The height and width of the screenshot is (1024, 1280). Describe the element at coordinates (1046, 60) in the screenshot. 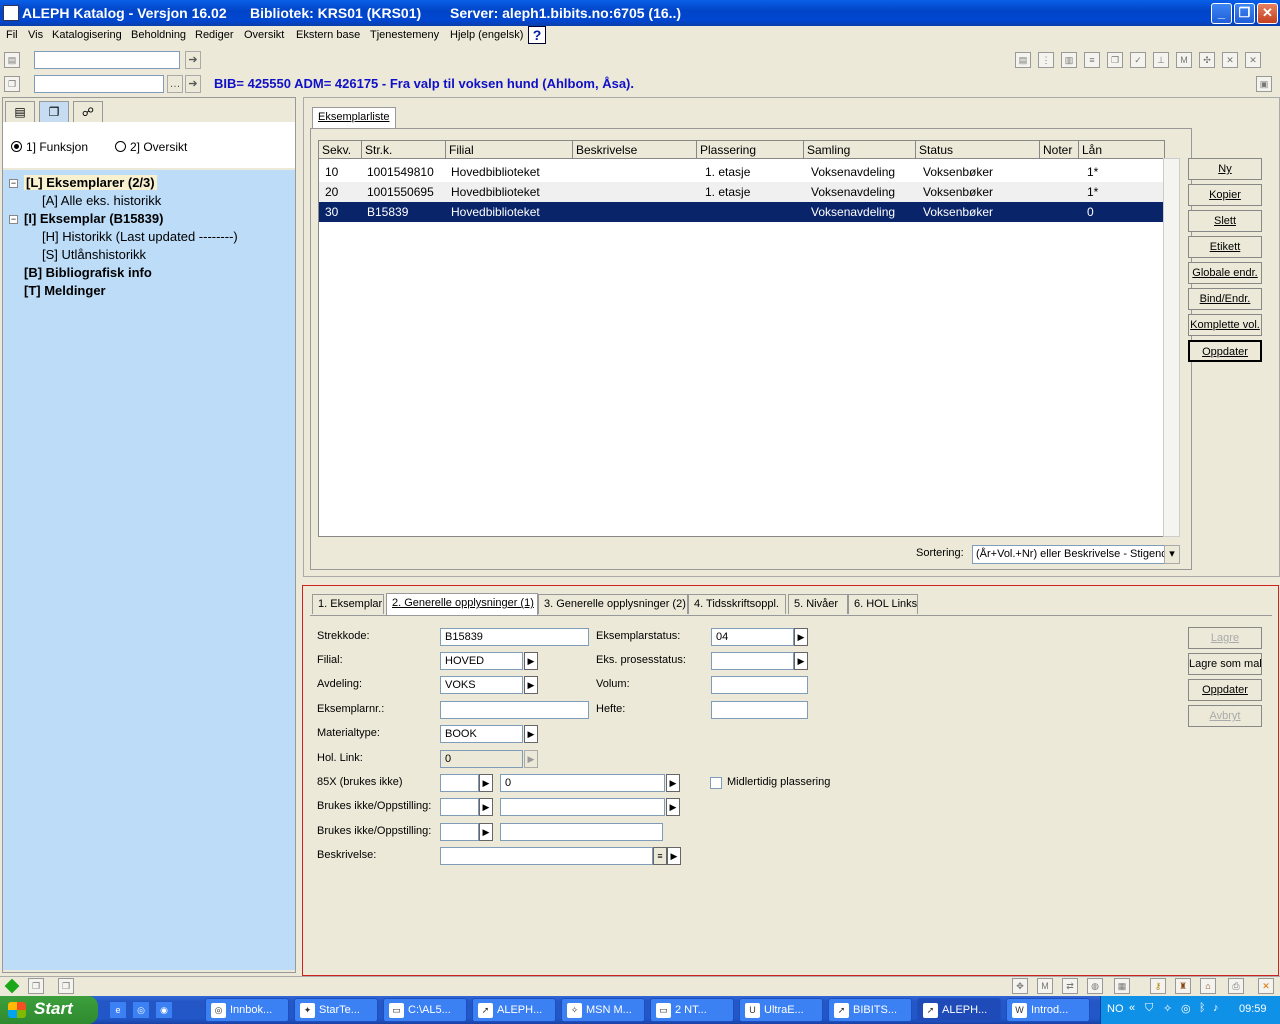

I see `tree-icon: ⋮` at that location.